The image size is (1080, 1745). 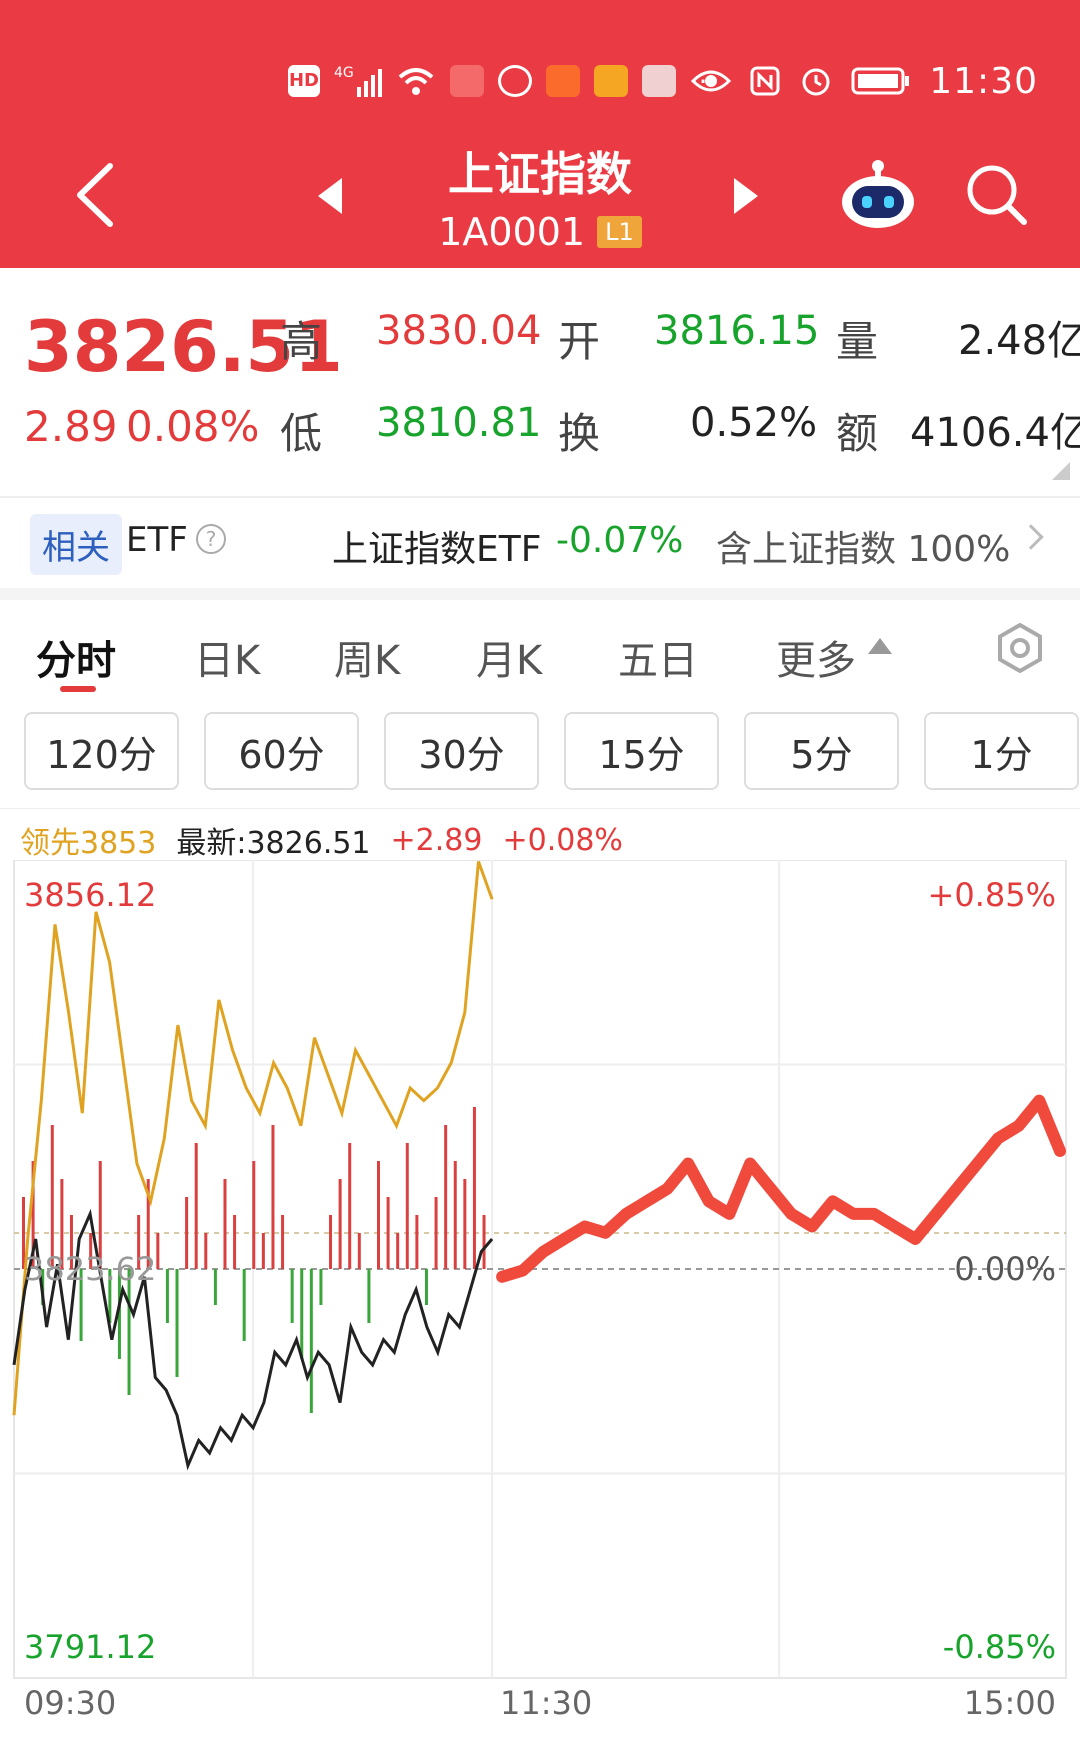 What do you see at coordinates (70, 1703) in the screenshot?
I see `x-tick-open: 09:30` at bounding box center [70, 1703].